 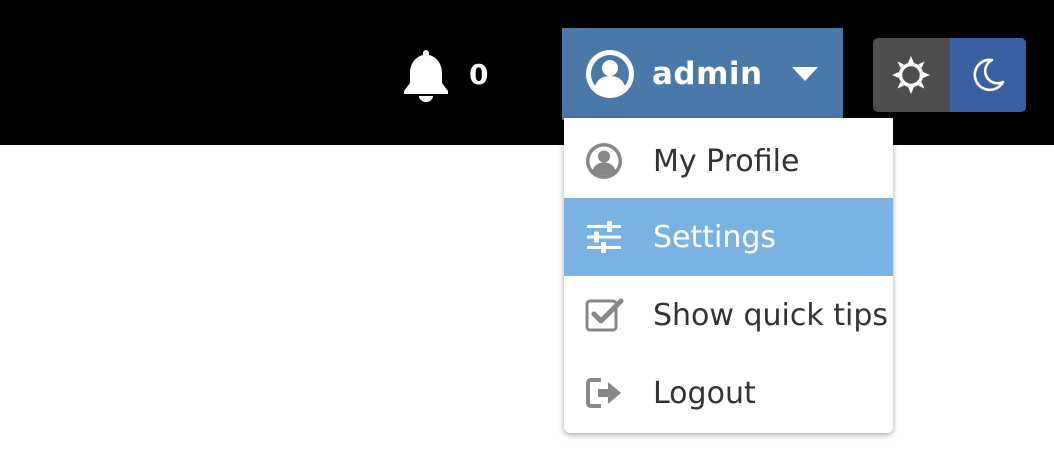 What do you see at coordinates (805, 74) in the screenshot?
I see `caret-down-icon` at bounding box center [805, 74].